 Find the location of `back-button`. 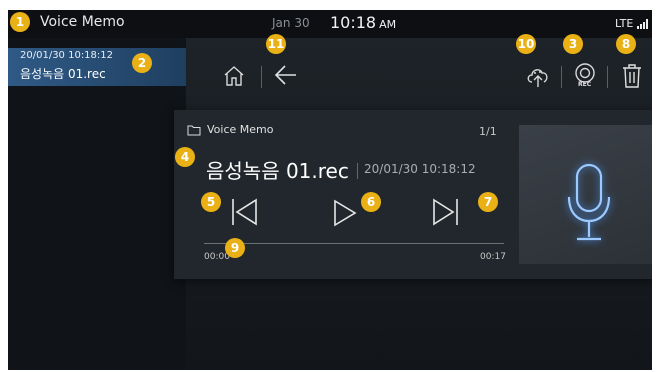

back-button is located at coordinates (286, 75).